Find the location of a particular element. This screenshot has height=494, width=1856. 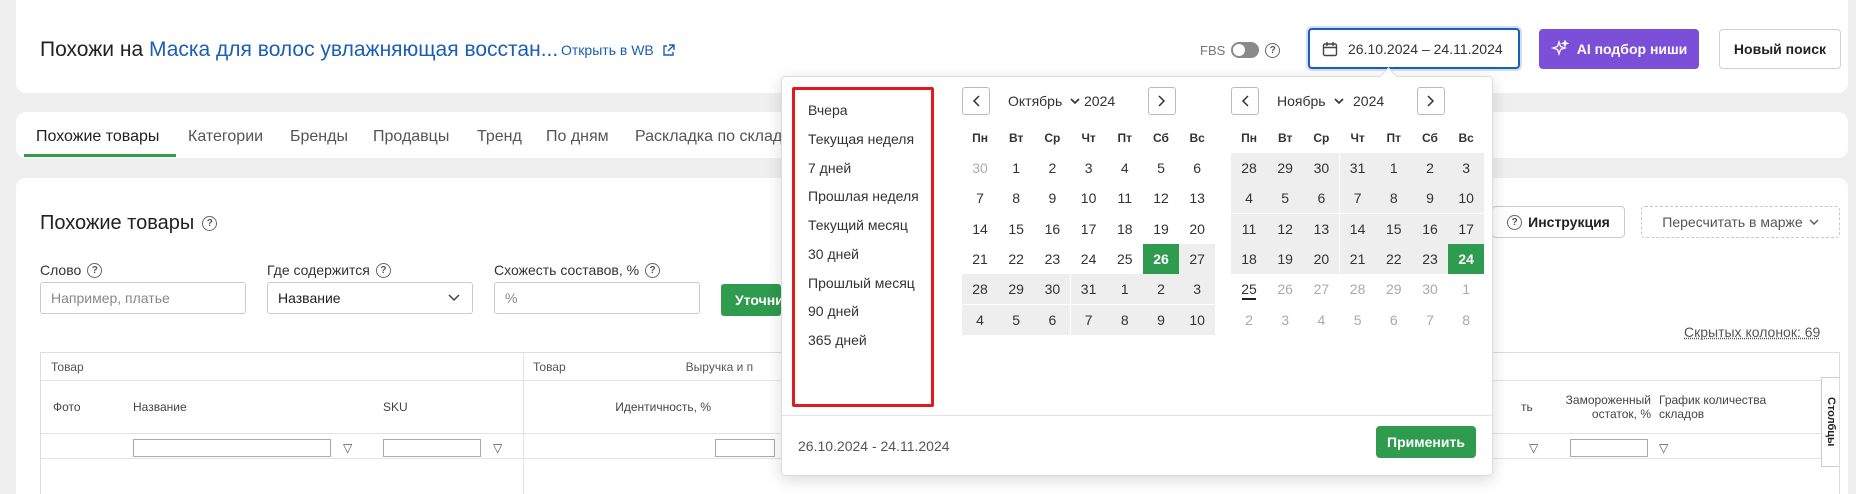

fbs-toggle is located at coordinates (1245, 50).